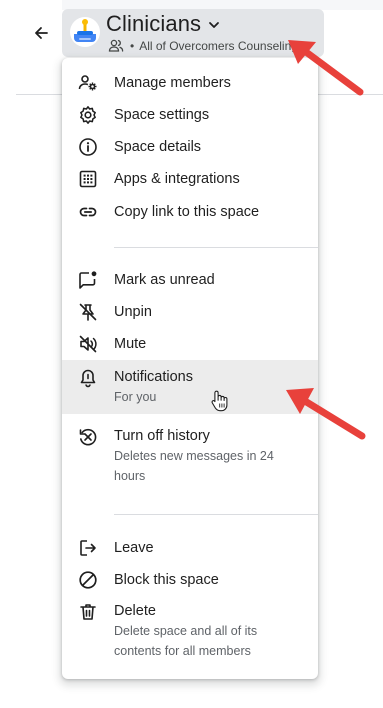  I want to click on menu-label-manage-members: Manage members, so click(172, 83).